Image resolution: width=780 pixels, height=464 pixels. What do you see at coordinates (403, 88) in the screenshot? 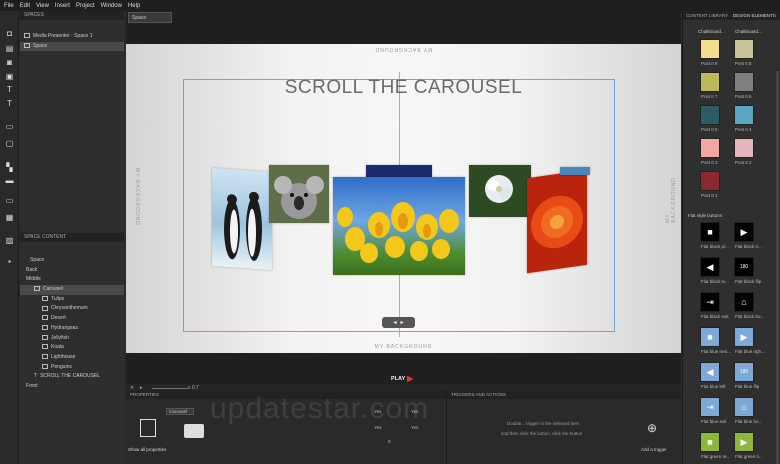
I see `carousel-title: SCROLL THE CAROUSEL` at bounding box center [403, 88].